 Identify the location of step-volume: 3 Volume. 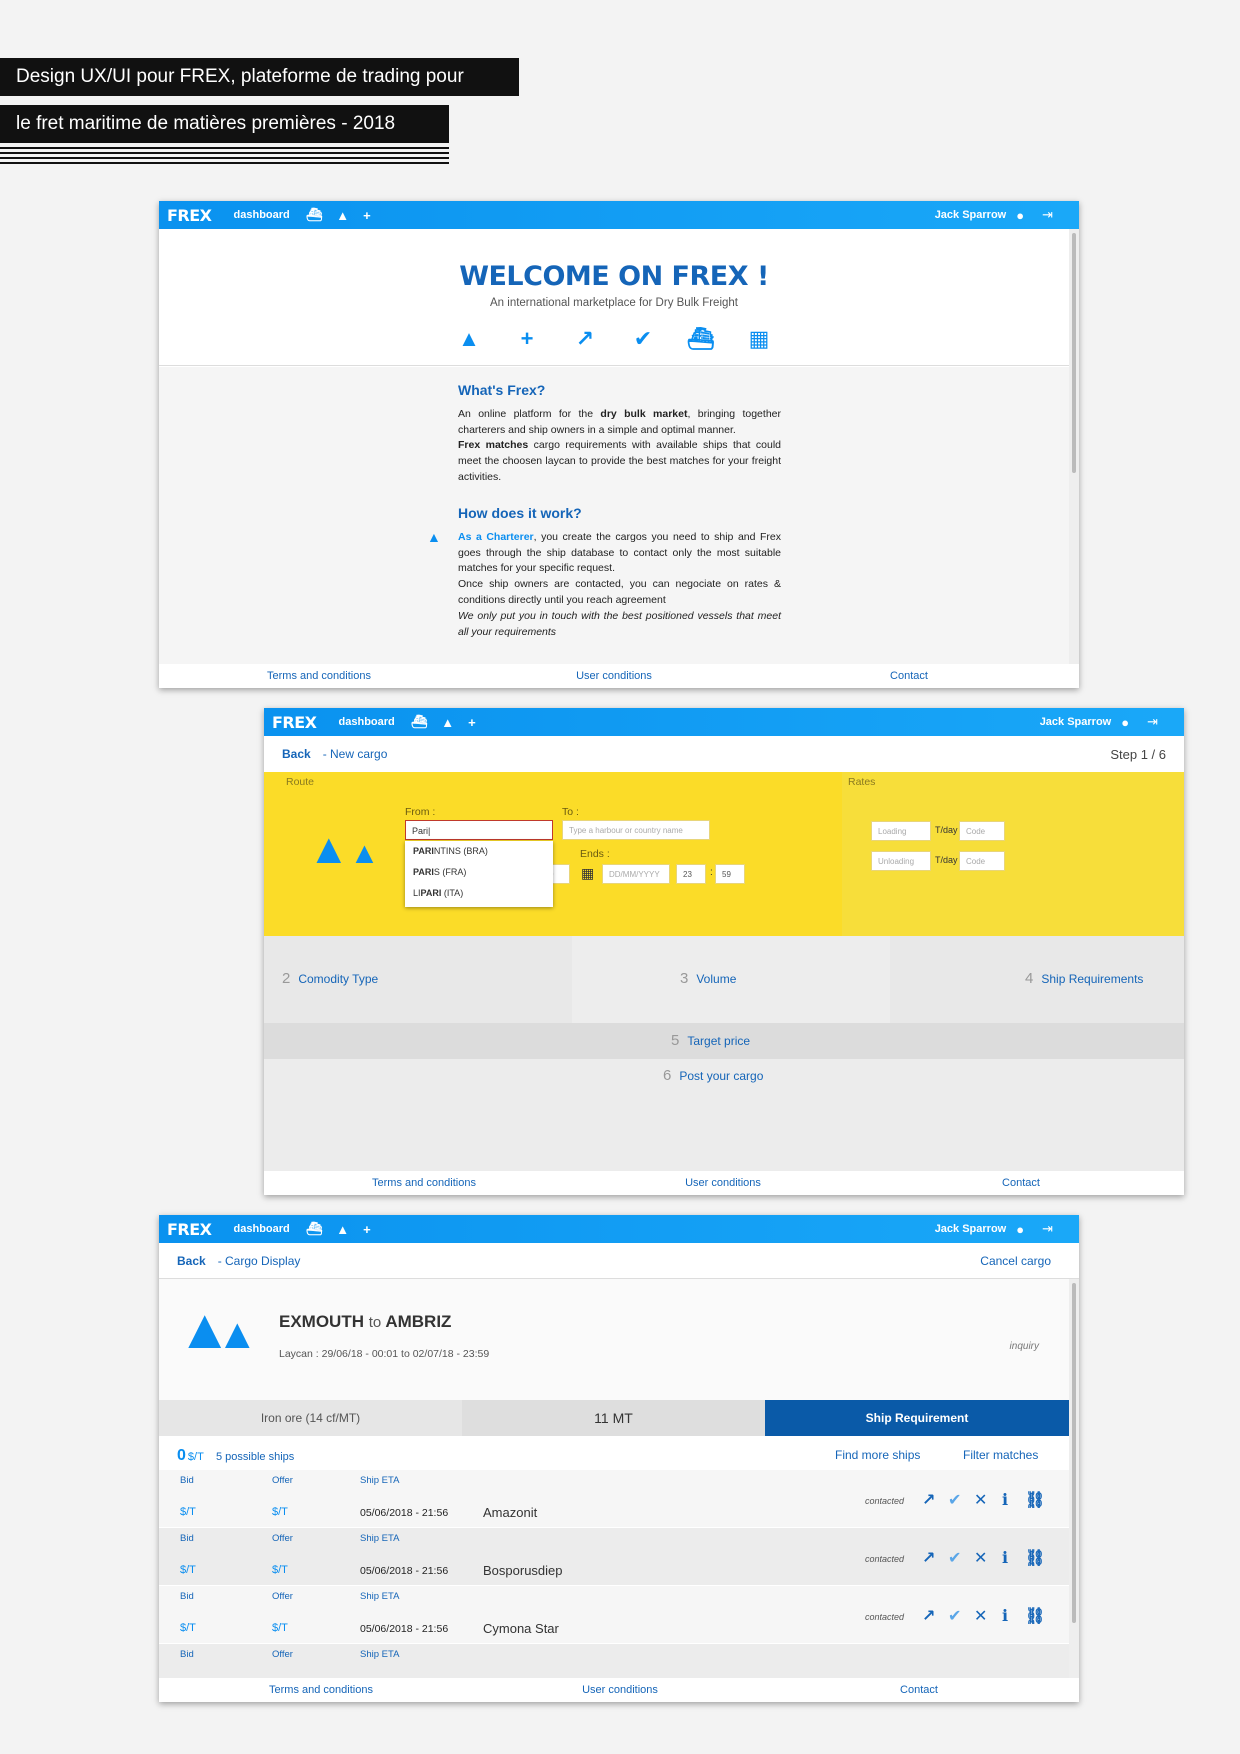
(708, 978).